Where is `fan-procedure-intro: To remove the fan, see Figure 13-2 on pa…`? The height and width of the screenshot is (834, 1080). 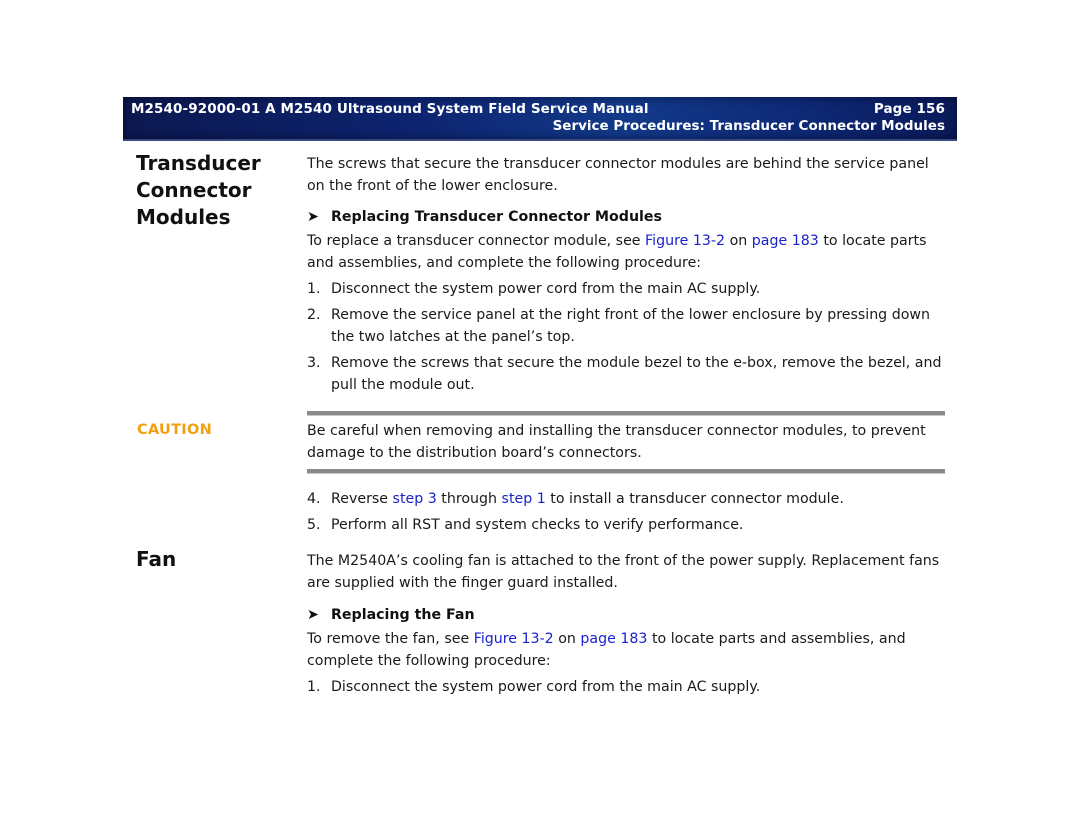 fan-procedure-intro: To remove the fan, see Figure 13-2 on pa… is located at coordinates (627, 650).